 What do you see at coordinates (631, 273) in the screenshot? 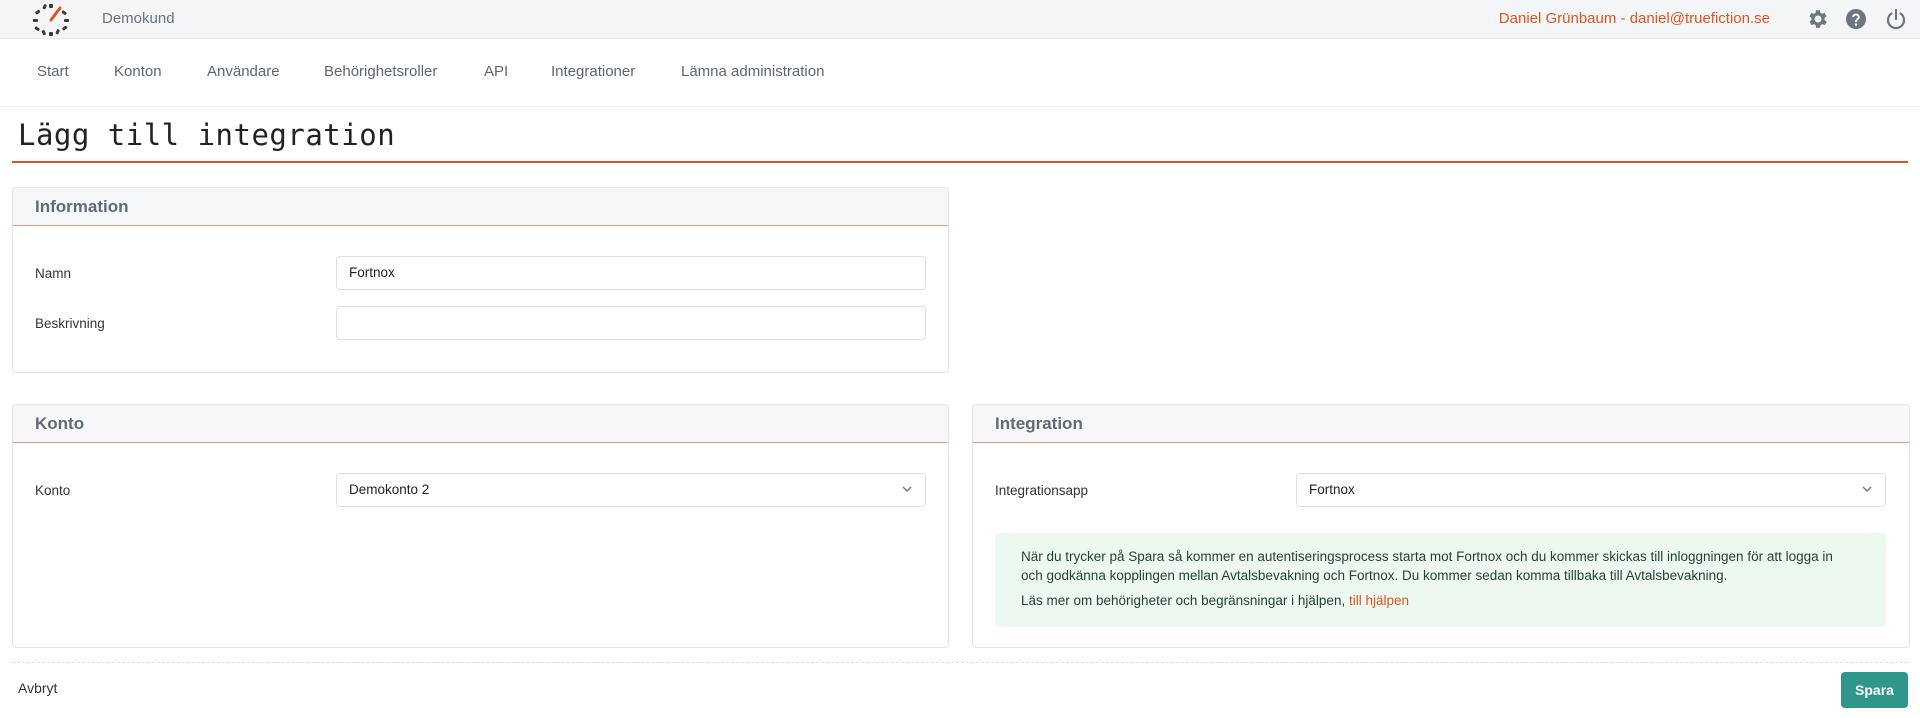
I see `name-input: Fortnox` at bounding box center [631, 273].